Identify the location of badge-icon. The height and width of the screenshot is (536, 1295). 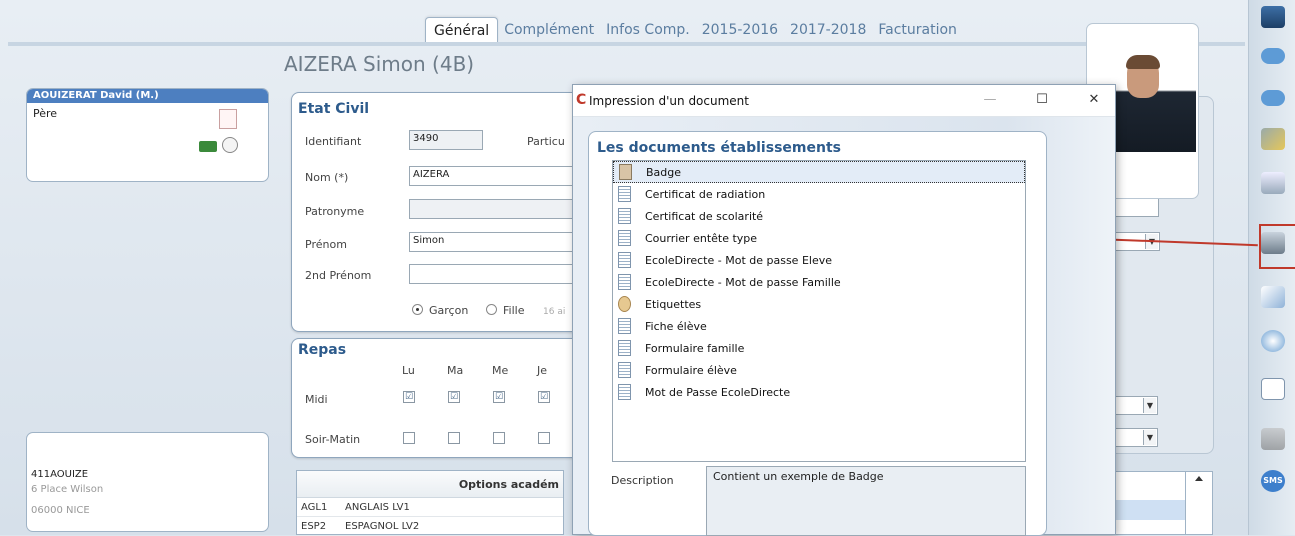
(626, 172).